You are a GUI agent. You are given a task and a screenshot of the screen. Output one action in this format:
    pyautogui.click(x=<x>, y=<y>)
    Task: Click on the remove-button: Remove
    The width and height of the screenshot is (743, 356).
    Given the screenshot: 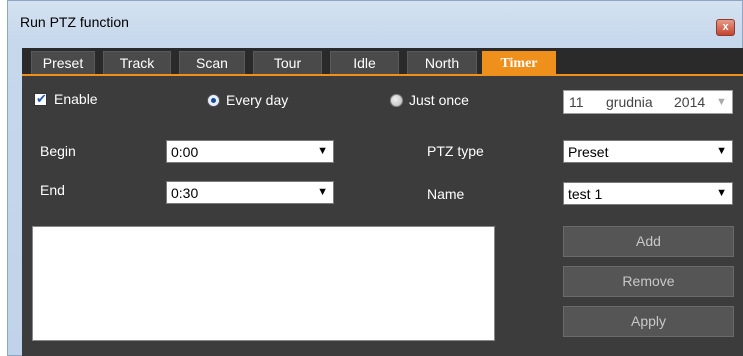 What is the action you would take?
    pyautogui.click(x=648, y=281)
    